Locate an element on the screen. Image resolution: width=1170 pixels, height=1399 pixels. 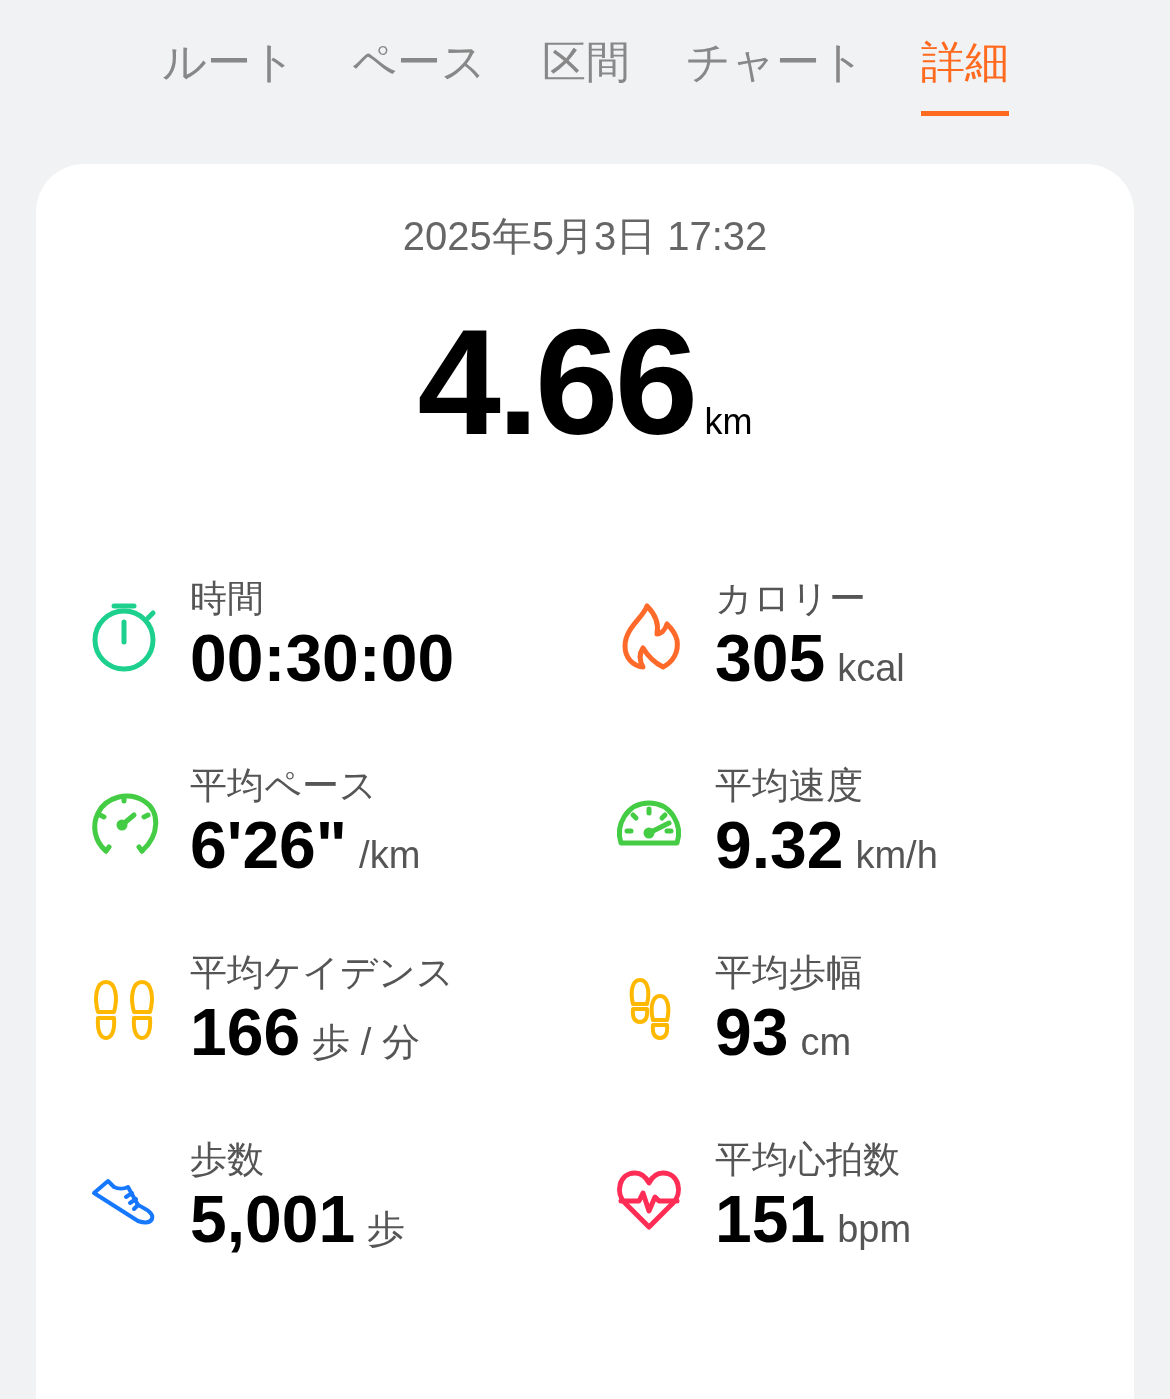
stat-unit: bpm is located at coordinates (874, 1229).